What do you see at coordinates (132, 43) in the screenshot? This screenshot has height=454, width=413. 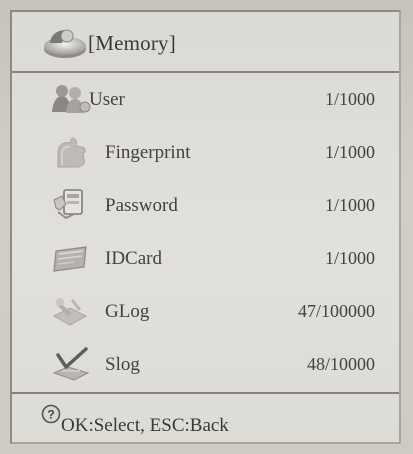 I see `page-title: [Memory]` at bounding box center [132, 43].